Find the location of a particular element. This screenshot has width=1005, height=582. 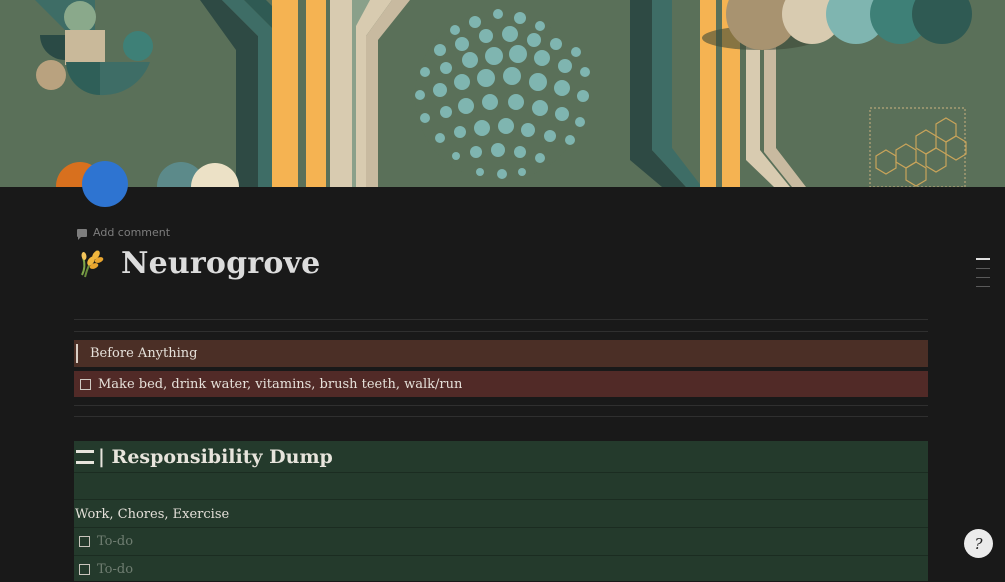

menu-icon is located at coordinates (85, 456).